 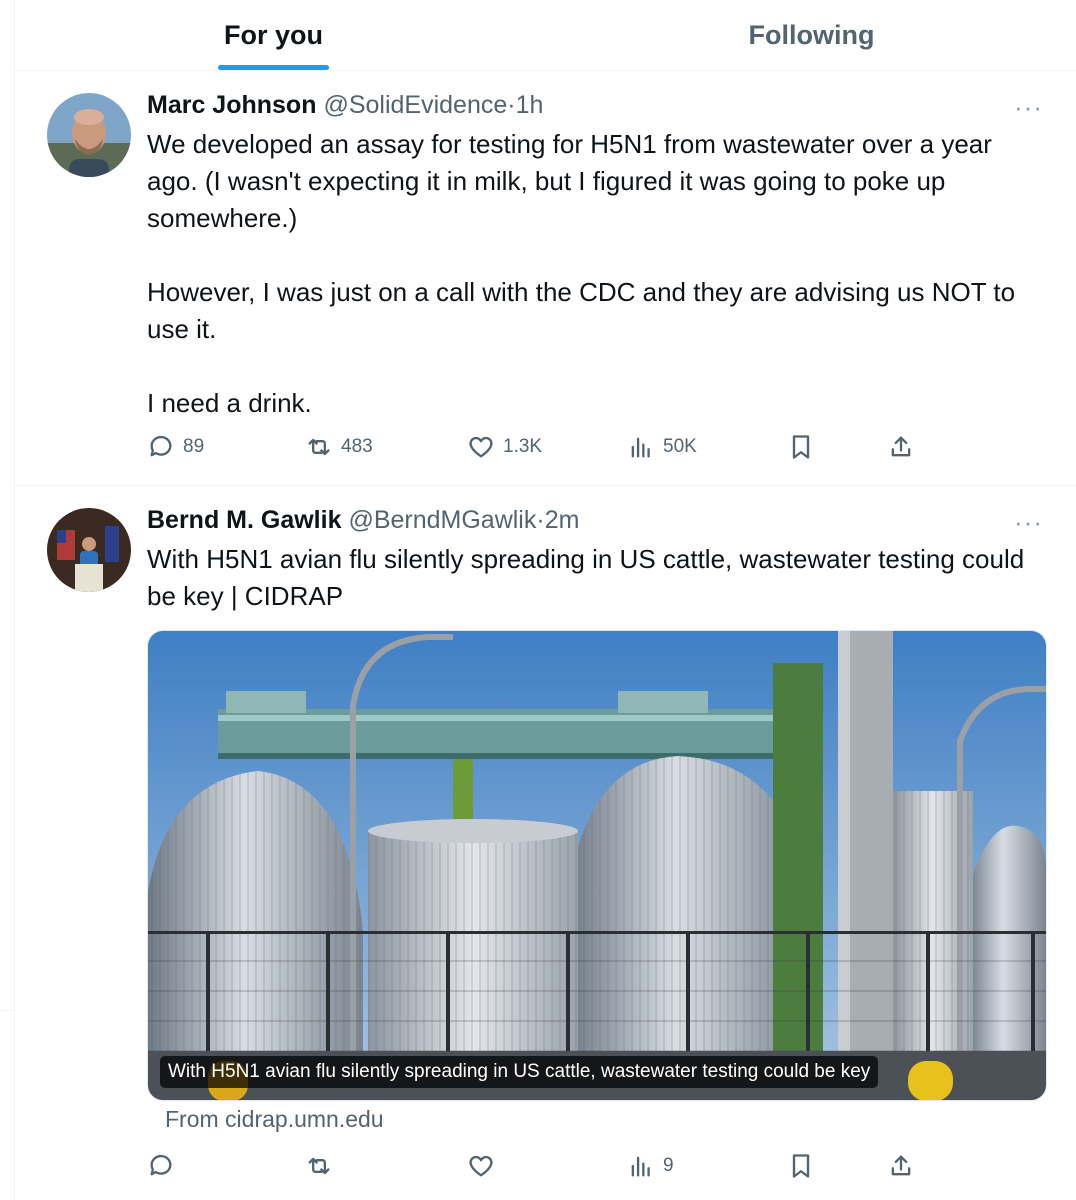 I want to click on views-count: 50K, so click(x=680, y=446).